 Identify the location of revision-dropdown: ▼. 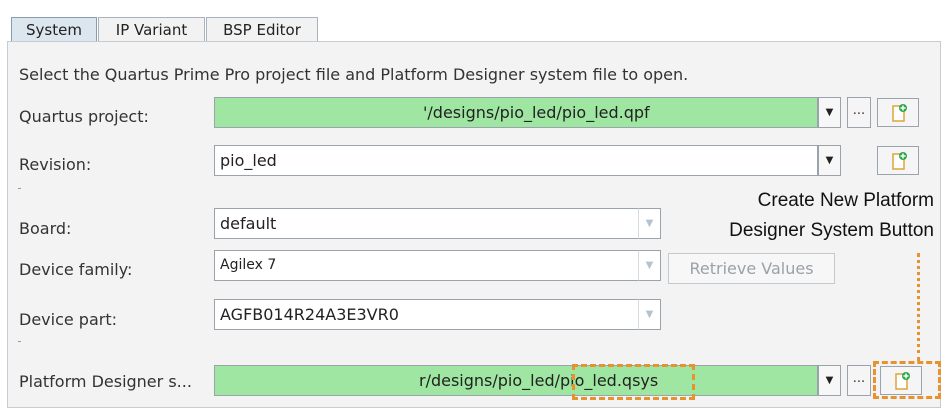
(829, 160).